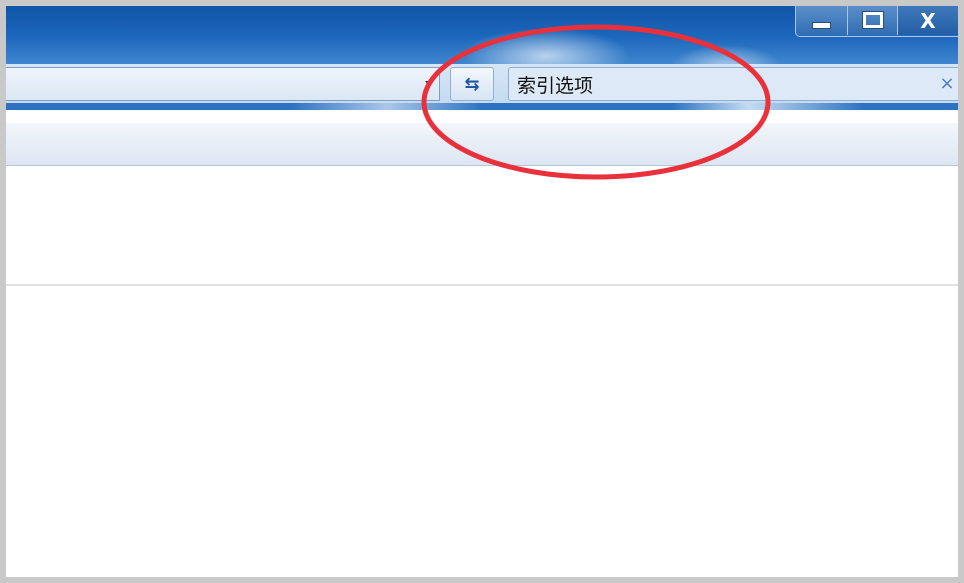 The image size is (964, 583). I want to click on close-icon: ×, so click(947, 83).